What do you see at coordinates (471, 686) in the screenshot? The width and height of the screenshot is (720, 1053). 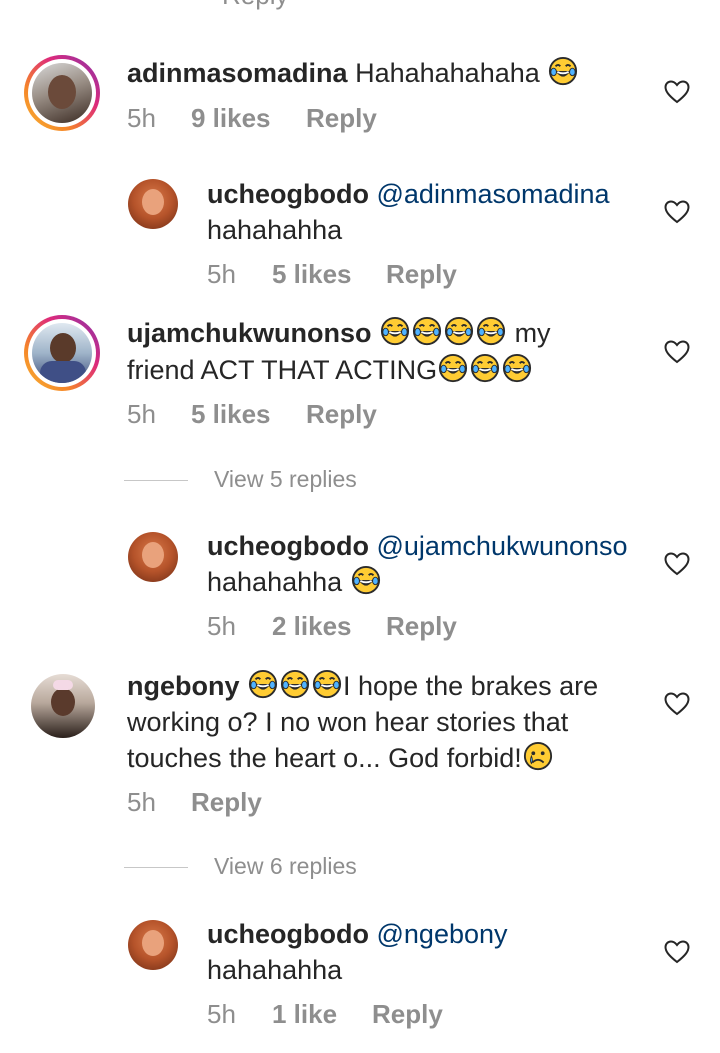 I see `comment-body: I hope the brakes are` at bounding box center [471, 686].